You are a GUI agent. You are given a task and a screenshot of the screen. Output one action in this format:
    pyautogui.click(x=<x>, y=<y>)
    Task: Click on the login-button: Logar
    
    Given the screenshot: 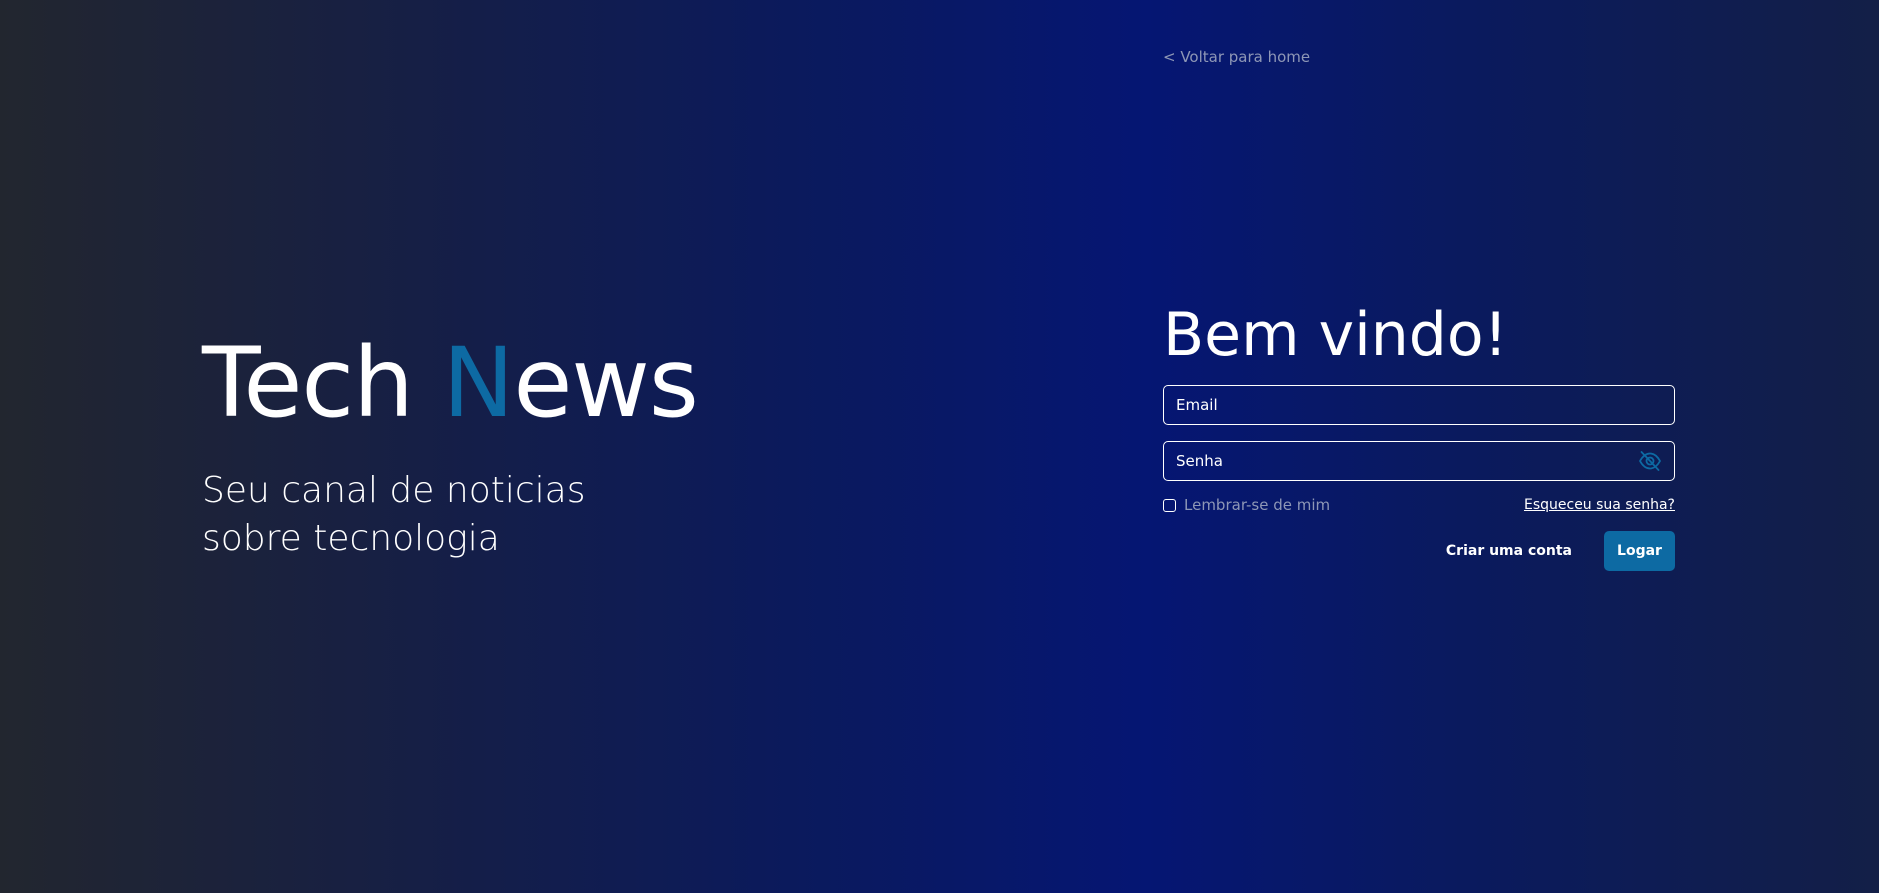 What is the action you would take?
    pyautogui.click(x=1639, y=551)
    